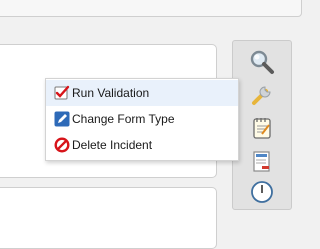 The image size is (320, 249). I want to click on report-button, so click(262, 161).